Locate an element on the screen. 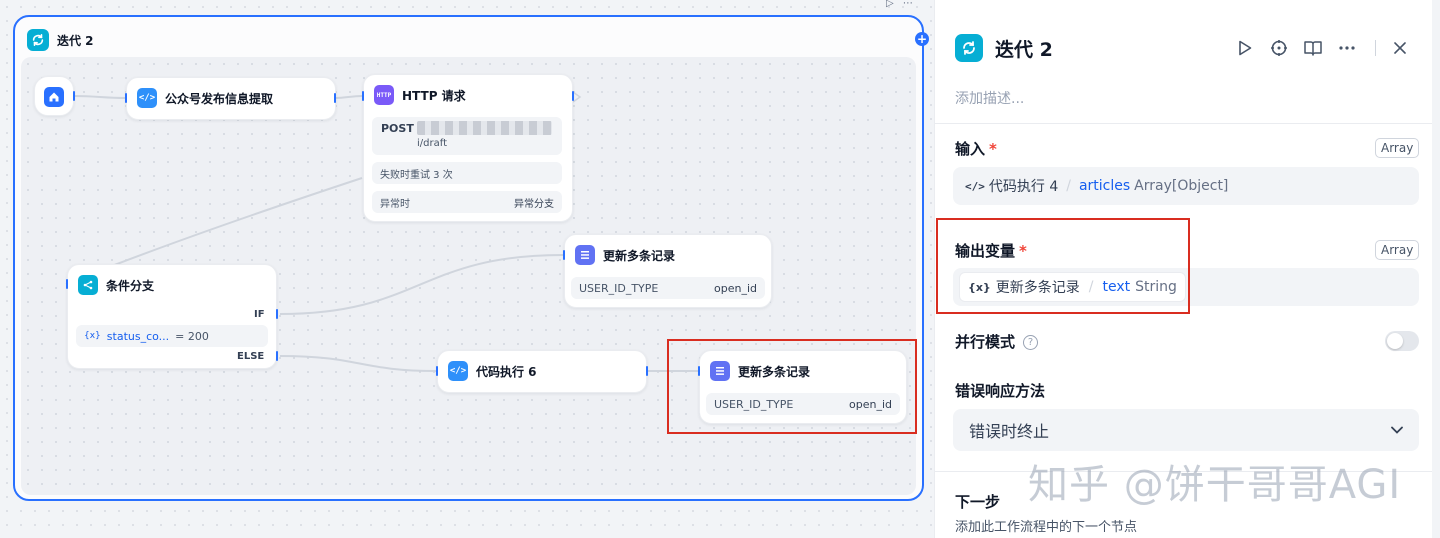  panel-toolbar is located at coordinates (1322, 48).